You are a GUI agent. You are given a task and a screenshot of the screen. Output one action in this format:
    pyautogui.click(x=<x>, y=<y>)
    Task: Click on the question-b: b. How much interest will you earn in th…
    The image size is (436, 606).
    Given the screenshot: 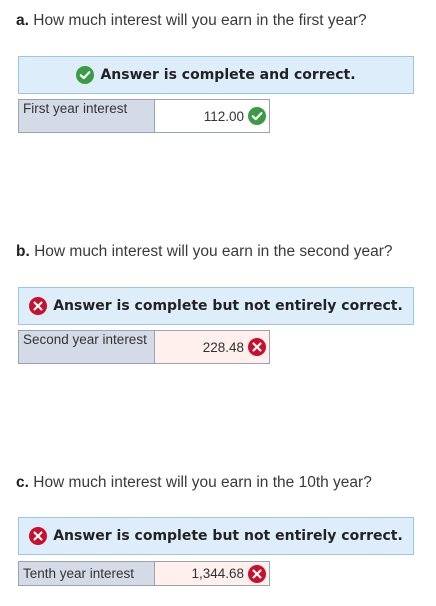 What is the action you would take?
    pyautogui.click(x=204, y=252)
    